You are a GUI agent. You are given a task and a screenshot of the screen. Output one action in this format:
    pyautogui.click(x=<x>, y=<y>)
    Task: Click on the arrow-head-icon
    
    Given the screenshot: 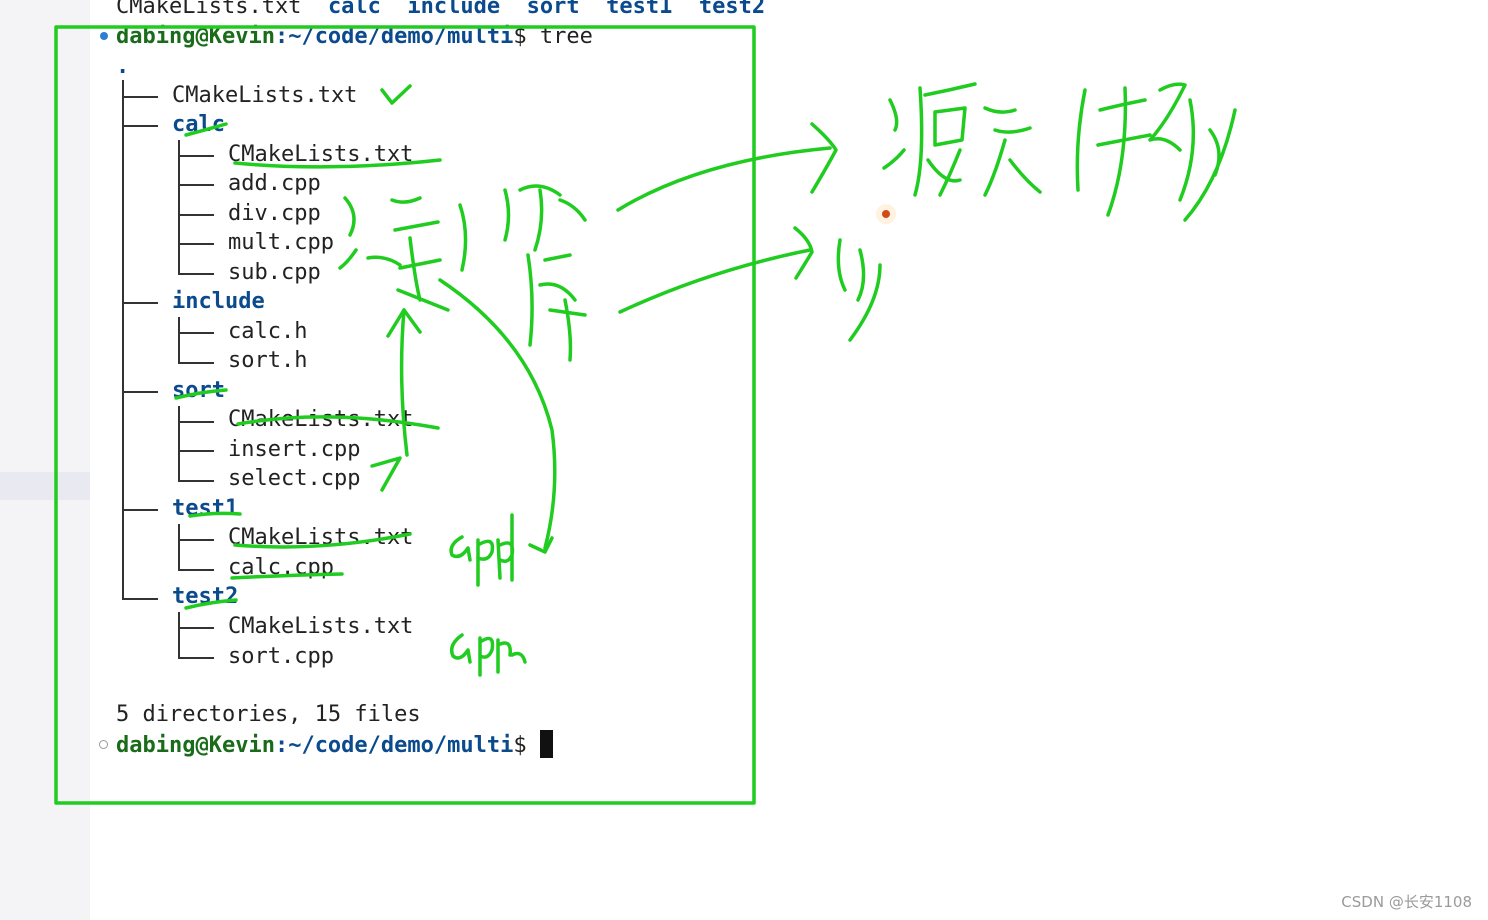 What is the action you would take?
    pyautogui.click(x=824, y=158)
    